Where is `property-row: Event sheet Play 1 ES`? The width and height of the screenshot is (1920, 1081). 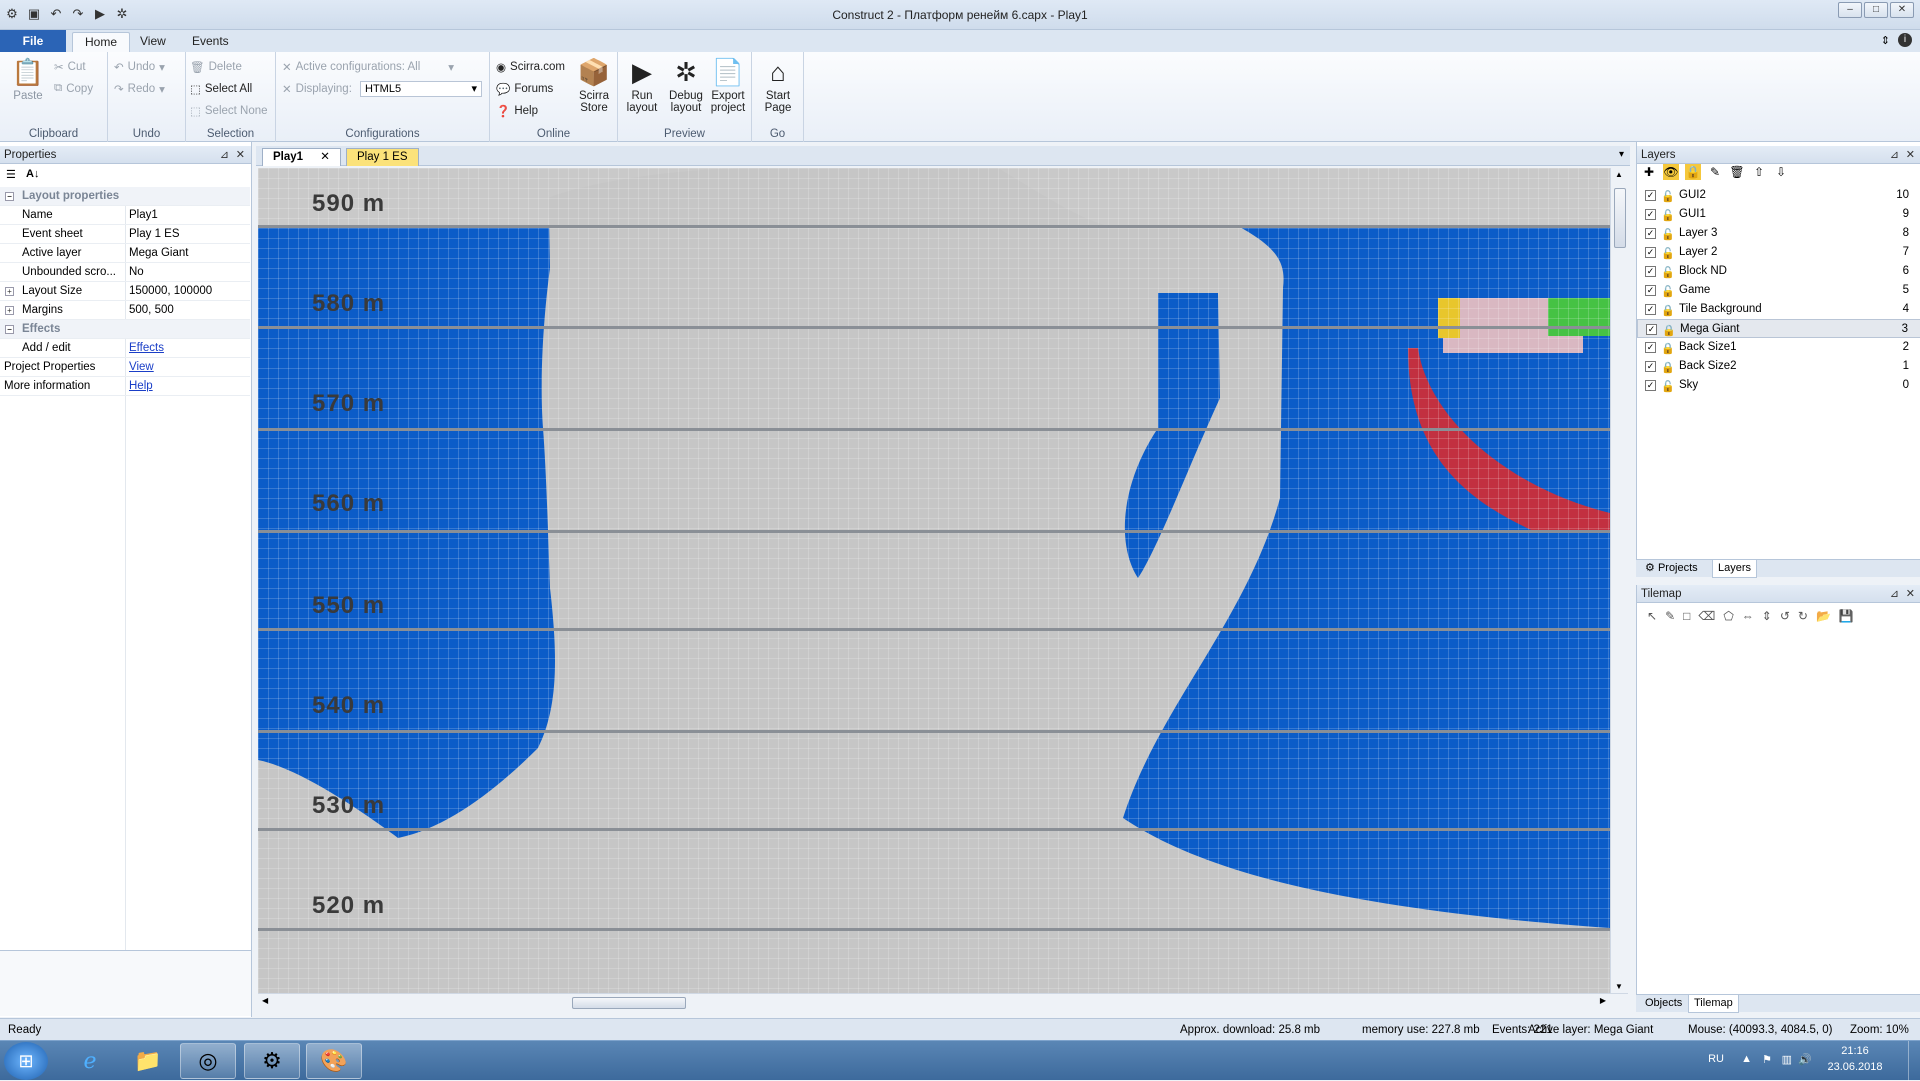
property-row: Event sheet Play 1 ES is located at coordinates (125, 234).